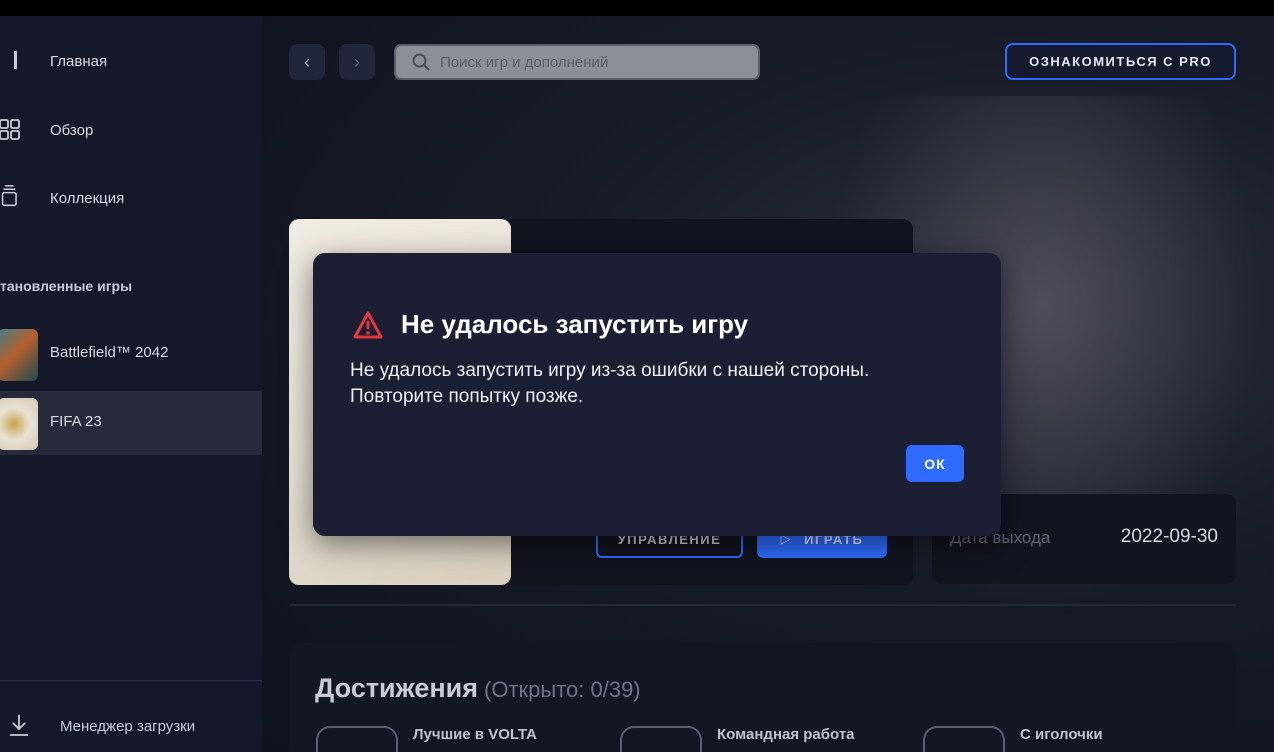 The image size is (1274, 752). I want to click on ok-button: ОК, so click(935, 463).